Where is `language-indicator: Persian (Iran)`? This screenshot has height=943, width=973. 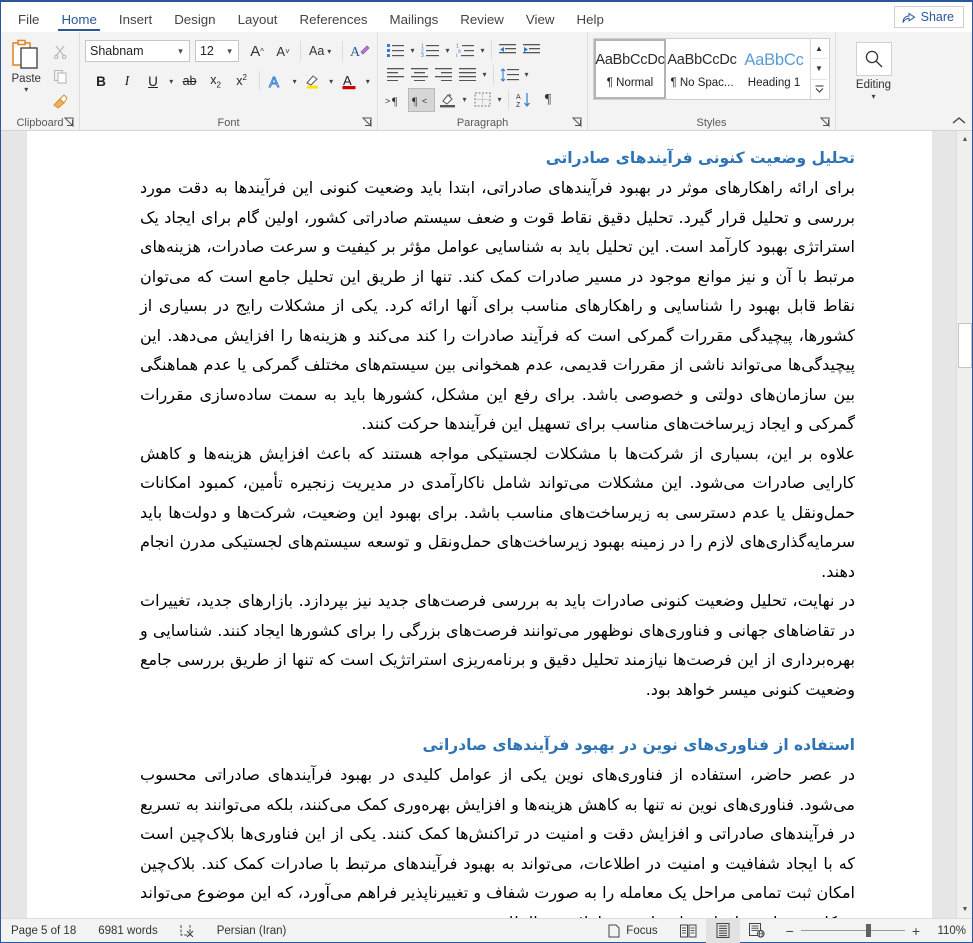
language-indicator: Persian (Iran) is located at coordinates (252, 931).